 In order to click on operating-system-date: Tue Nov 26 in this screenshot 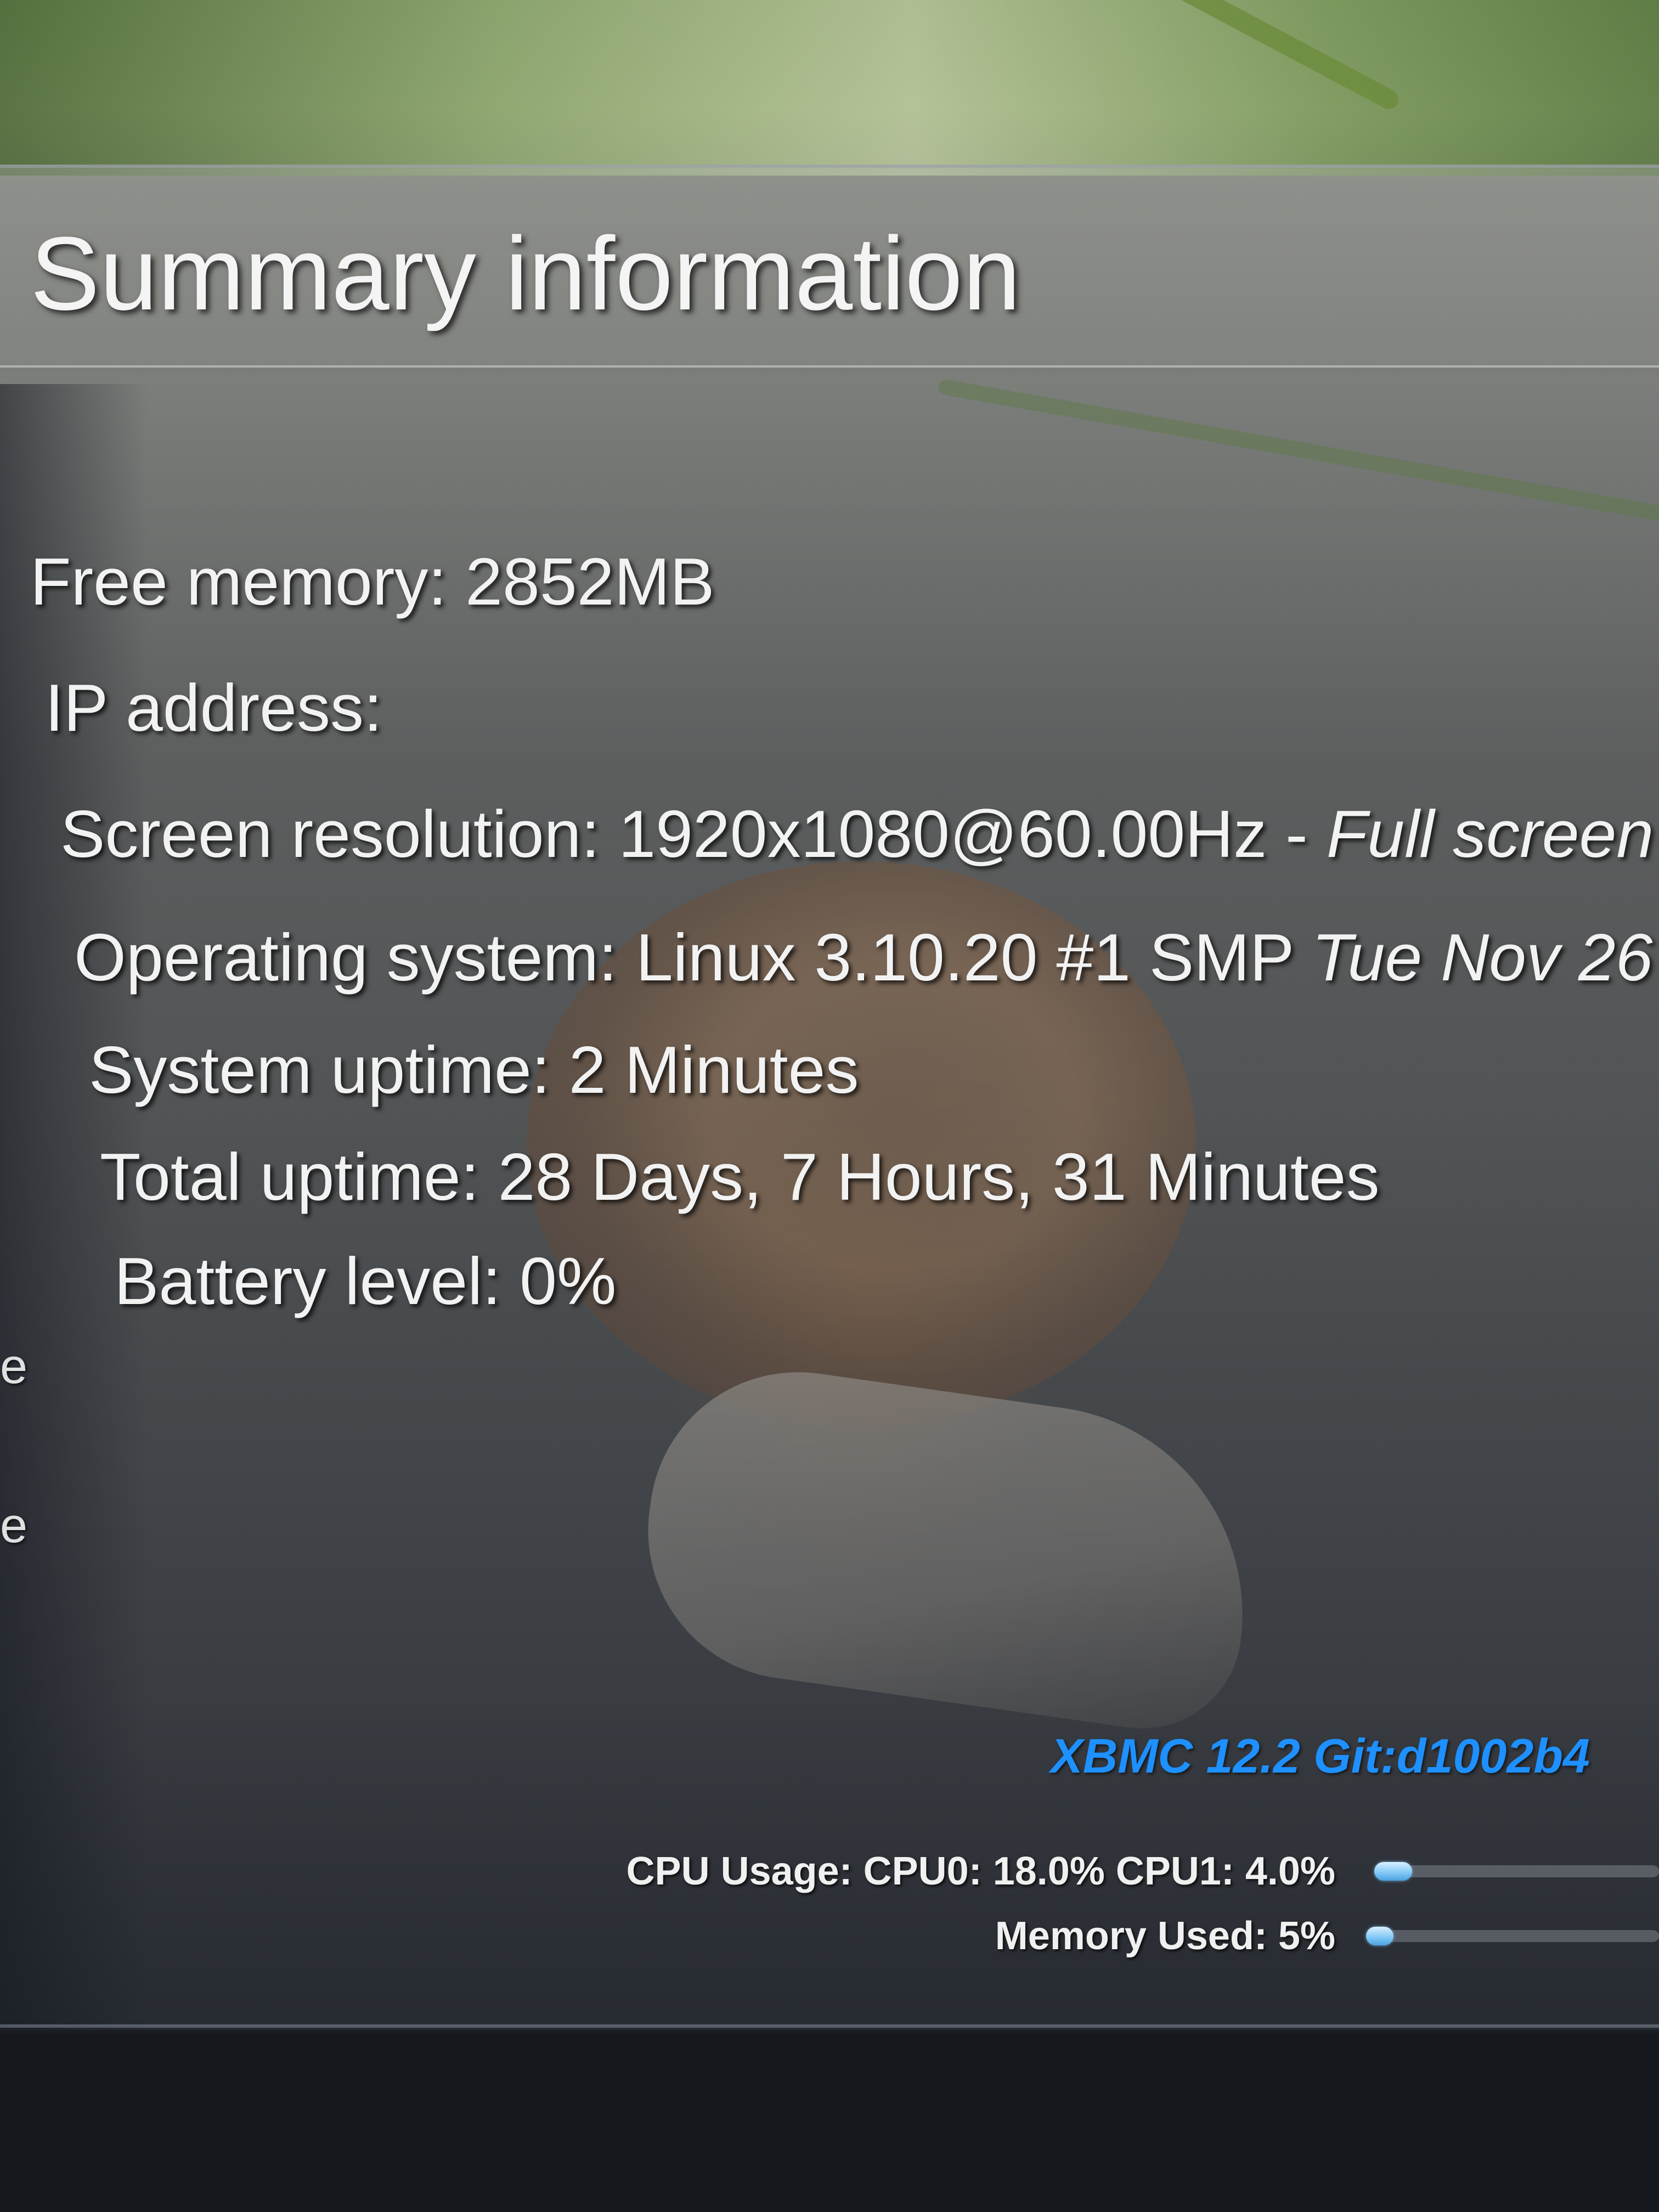, I will do `click(1482, 957)`.